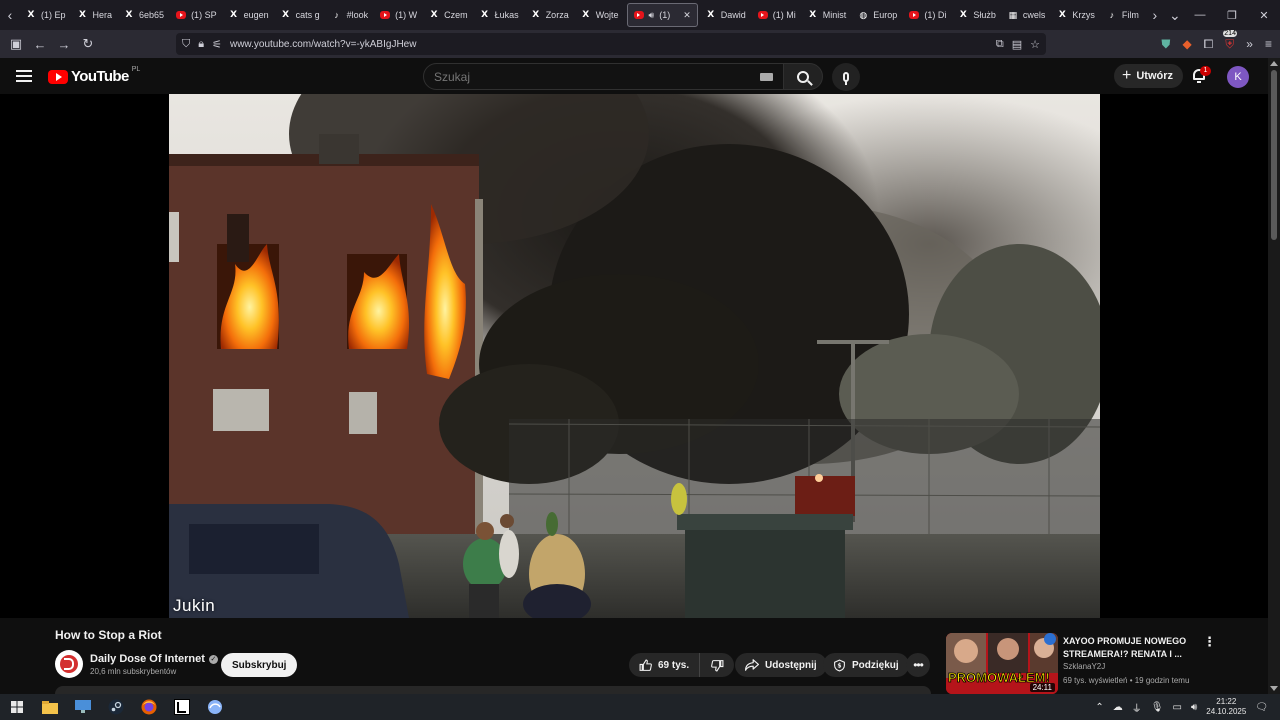 This screenshot has width=1280, height=720. What do you see at coordinates (493, 690) in the screenshot?
I see `description-box` at bounding box center [493, 690].